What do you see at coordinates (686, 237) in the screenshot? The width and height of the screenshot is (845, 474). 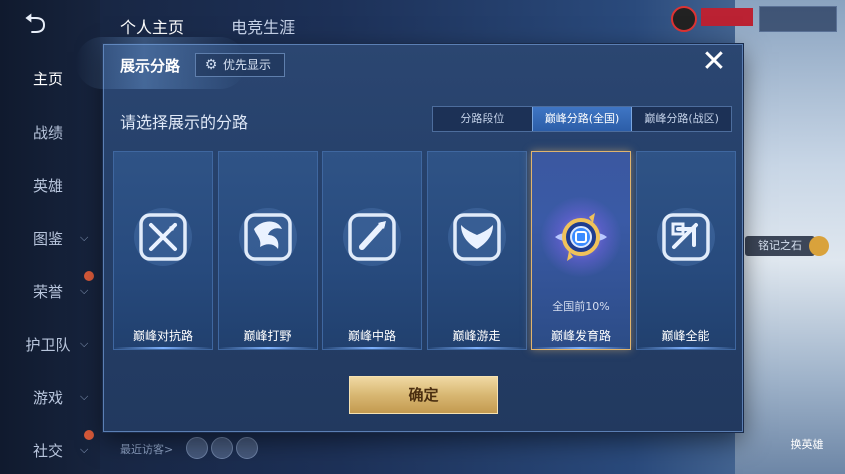 I see `all-round-icon` at bounding box center [686, 237].